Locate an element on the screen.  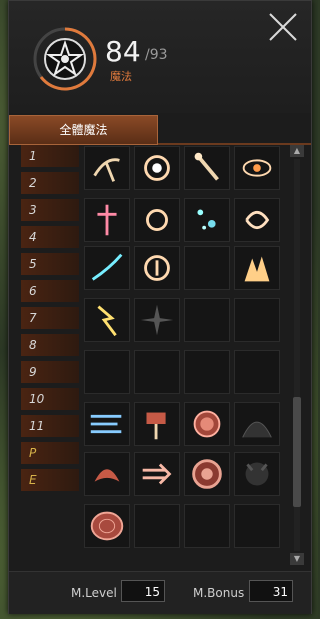
demon-icon is located at coordinates (257, 474).